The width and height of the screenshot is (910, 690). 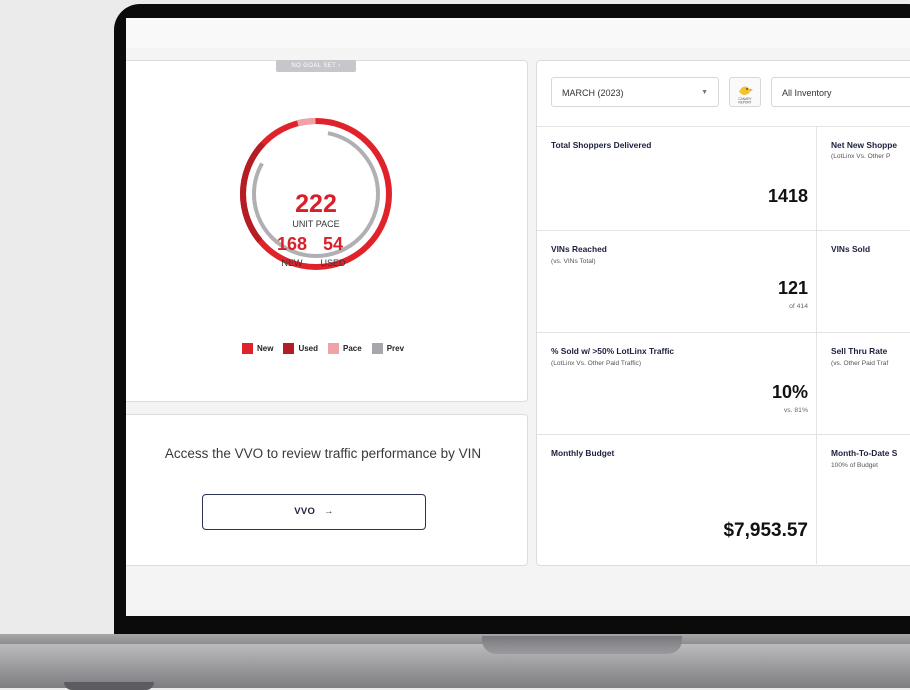 I want to click on legend-prev-swatch, so click(x=377, y=348).